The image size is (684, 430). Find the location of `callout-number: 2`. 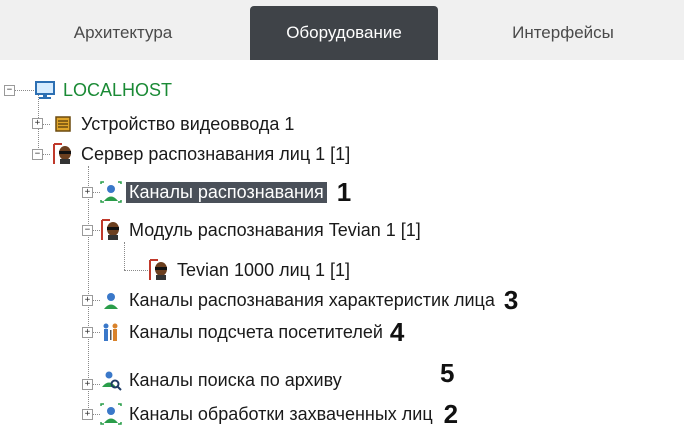

callout-number: 2 is located at coordinates (451, 413).